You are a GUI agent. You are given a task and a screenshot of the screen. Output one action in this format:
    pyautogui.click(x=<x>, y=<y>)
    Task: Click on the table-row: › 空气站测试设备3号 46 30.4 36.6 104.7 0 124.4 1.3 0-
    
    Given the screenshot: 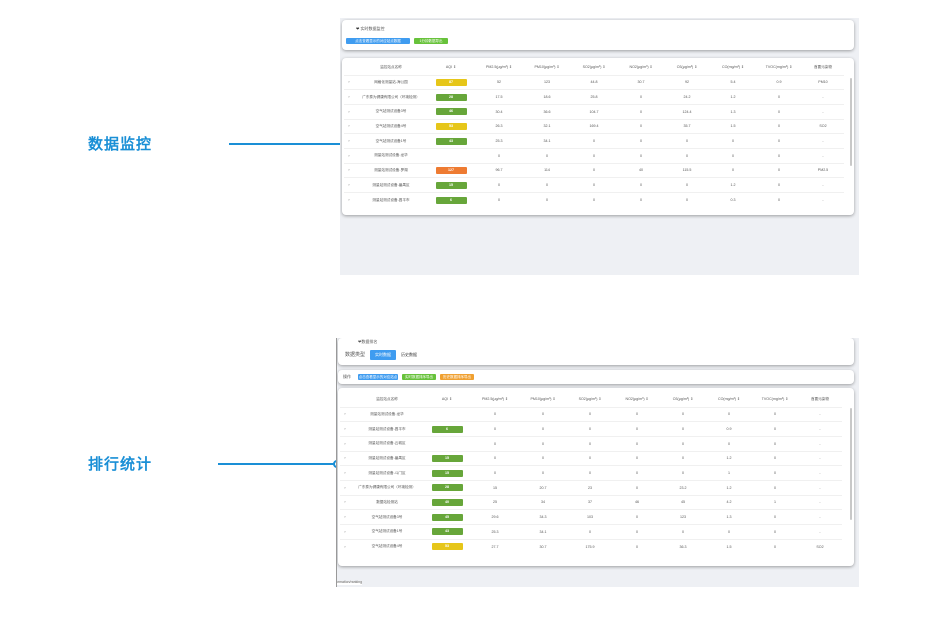 What is the action you would take?
    pyautogui.click(x=594, y=111)
    